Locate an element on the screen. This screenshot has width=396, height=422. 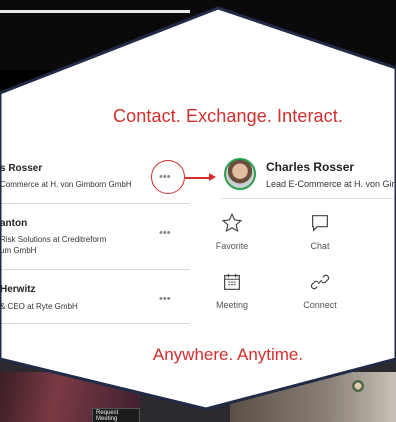
star-icon is located at coordinates (232, 225).